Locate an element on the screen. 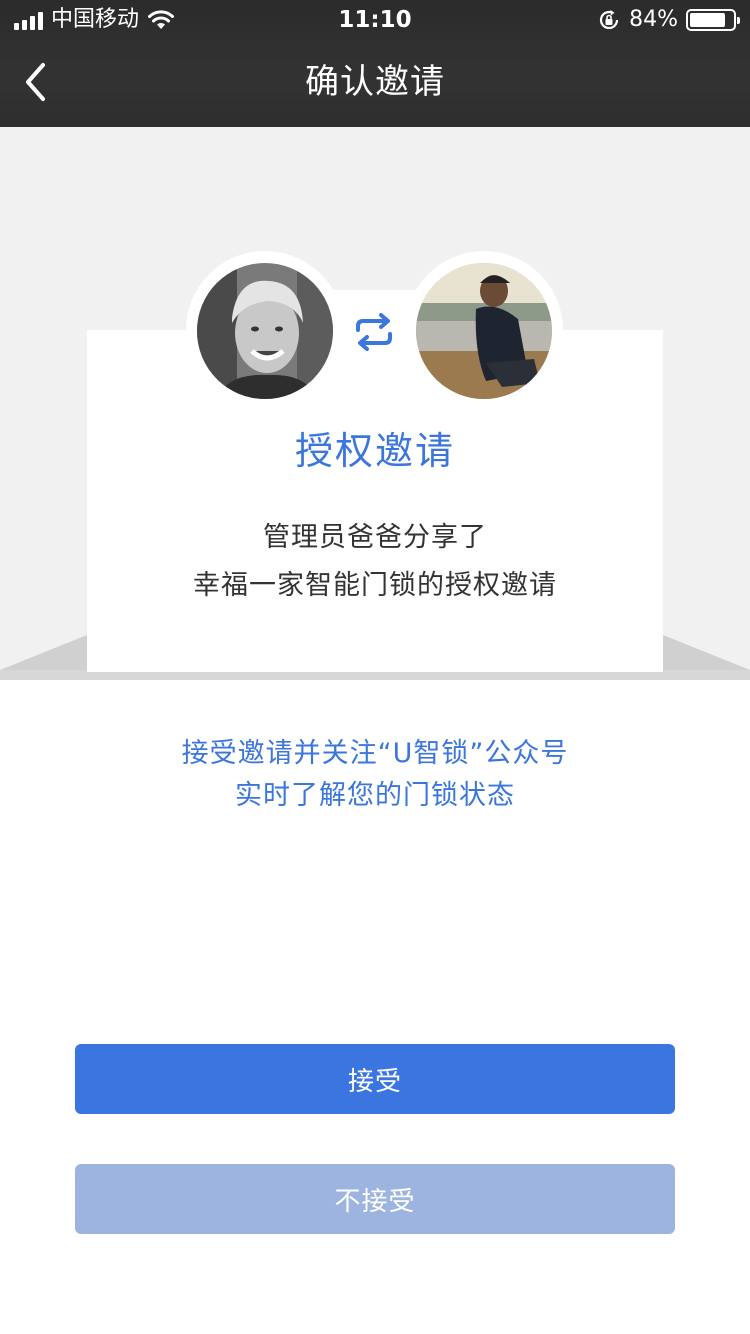 This screenshot has height=1334, width=750. nav-bar: 确认邀请 is located at coordinates (375, 83).